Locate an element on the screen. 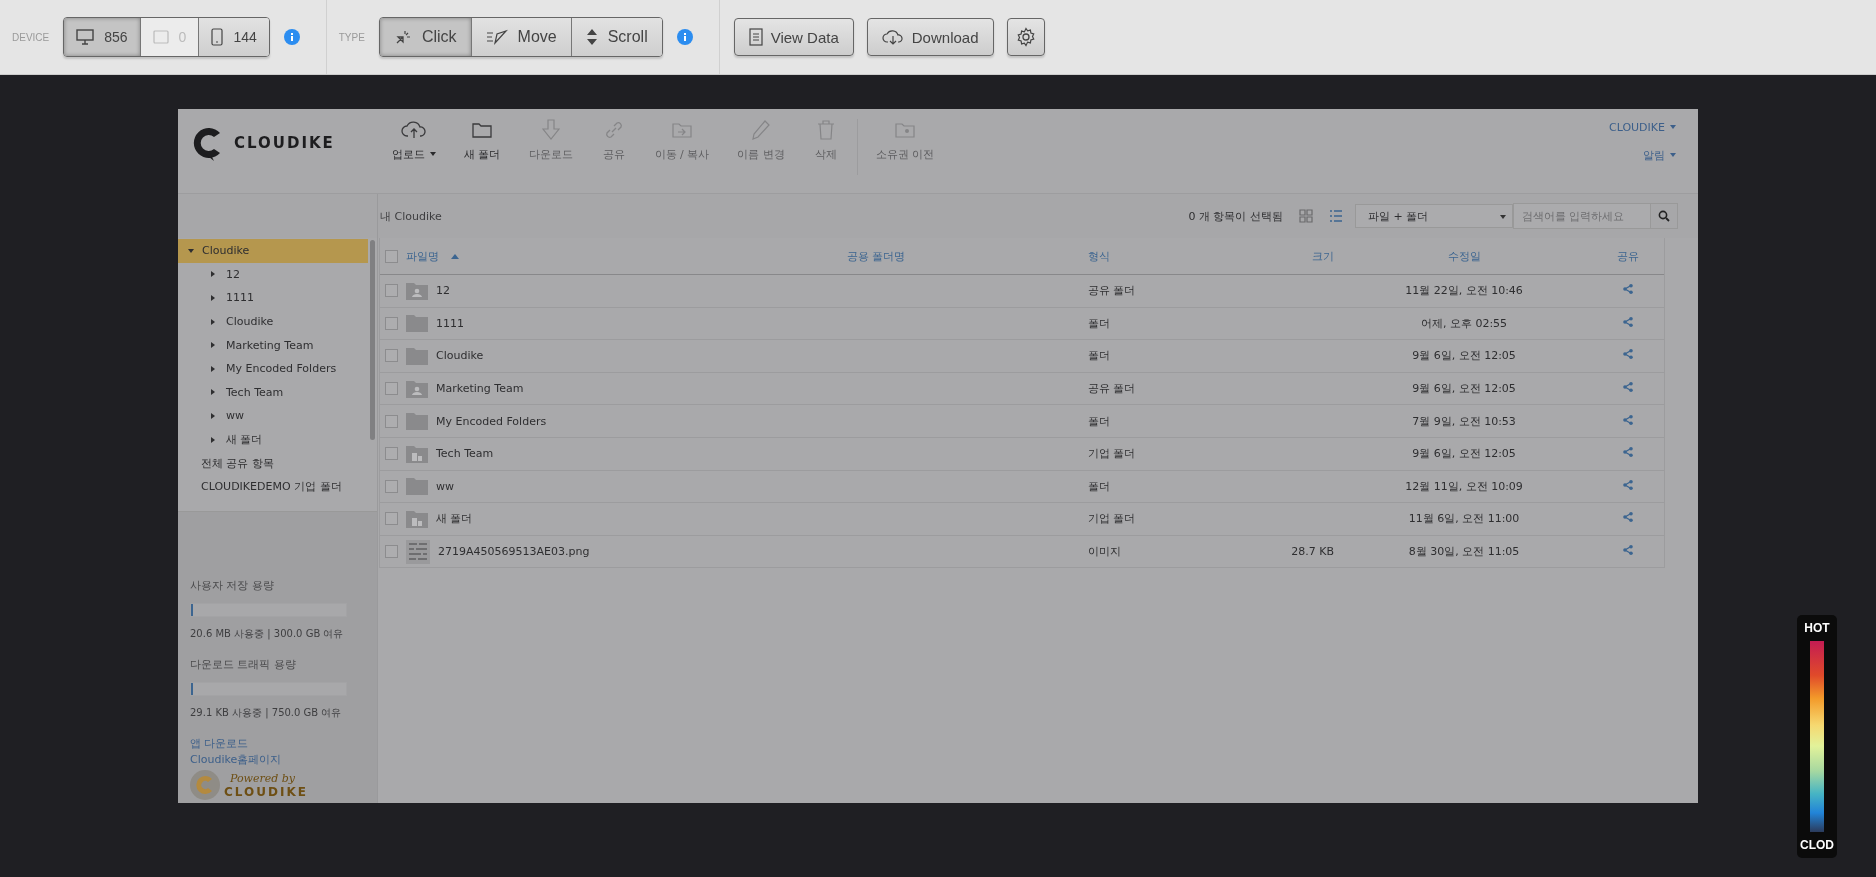  tree-item: ww is located at coordinates (277, 416).